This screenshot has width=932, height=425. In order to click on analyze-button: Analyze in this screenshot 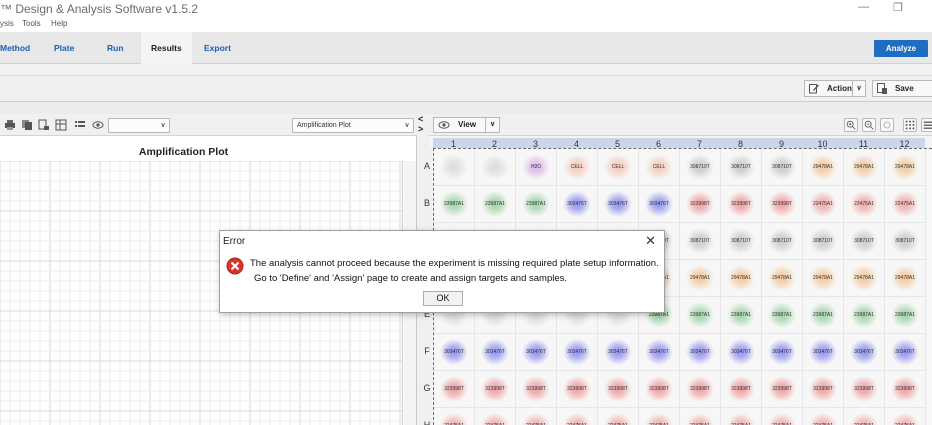, I will do `click(901, 48)`.